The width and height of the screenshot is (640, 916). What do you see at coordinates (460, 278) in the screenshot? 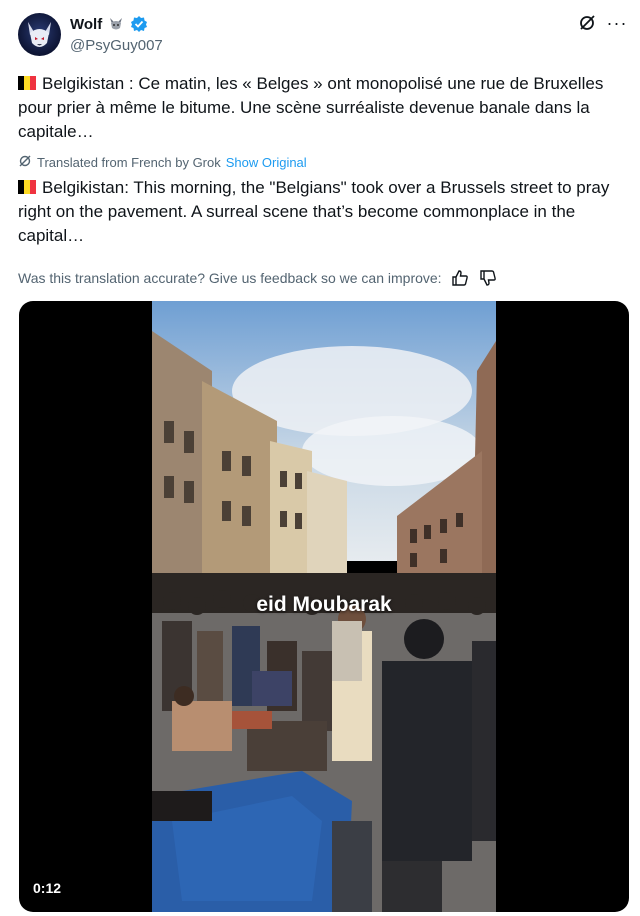
I see `thumbs-up-icon` at bounding box center [460, 278].